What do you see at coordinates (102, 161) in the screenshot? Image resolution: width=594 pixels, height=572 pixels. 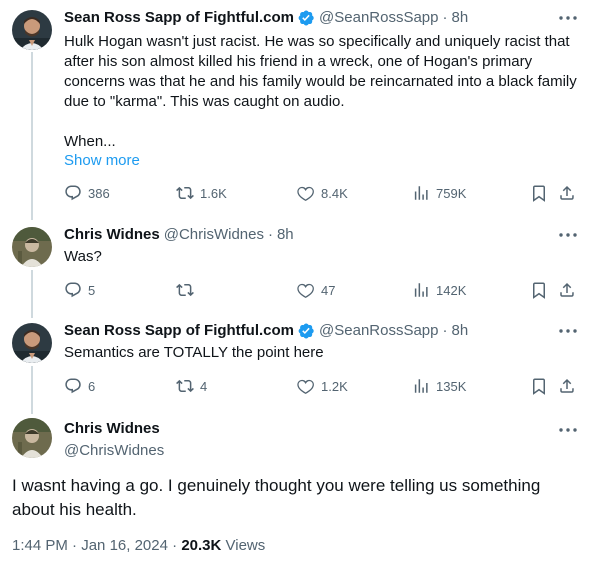 I see `show-more-link: Show more` at bounding box center [102, 161].